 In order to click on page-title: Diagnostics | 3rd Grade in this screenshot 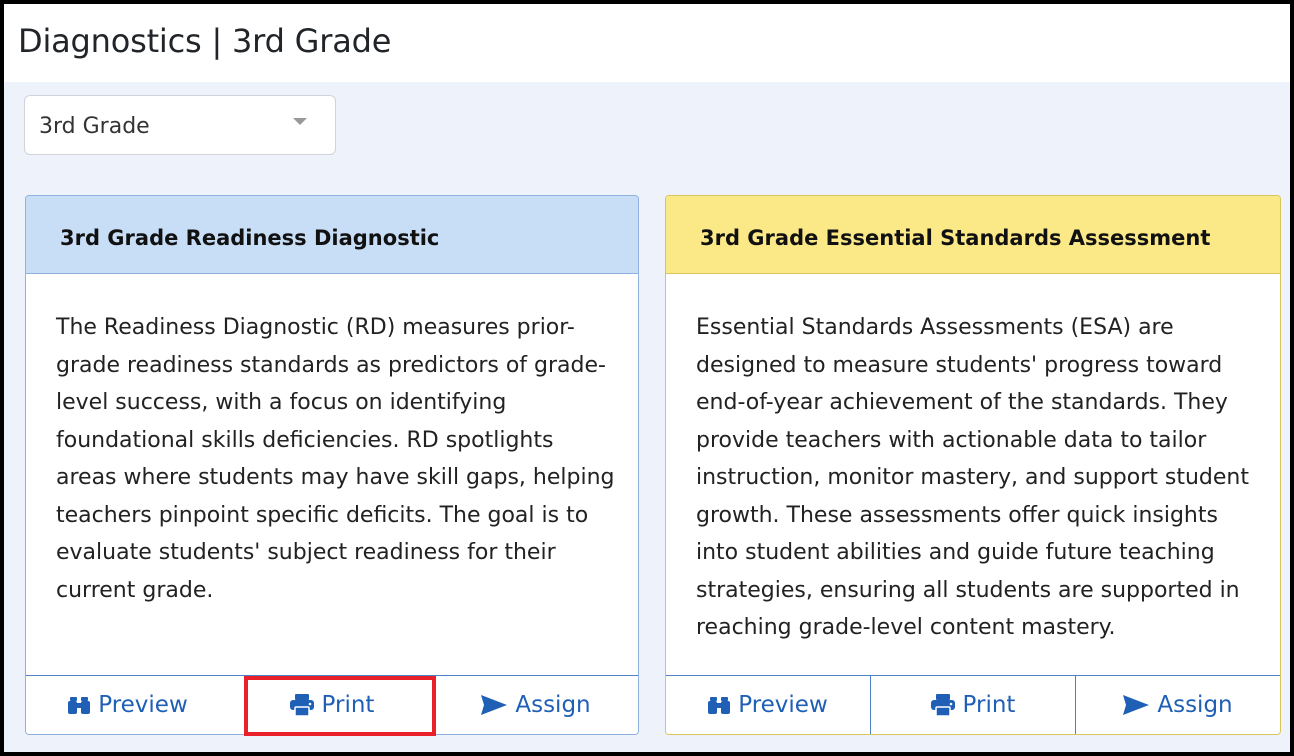, I will do `click(205, 41)`.